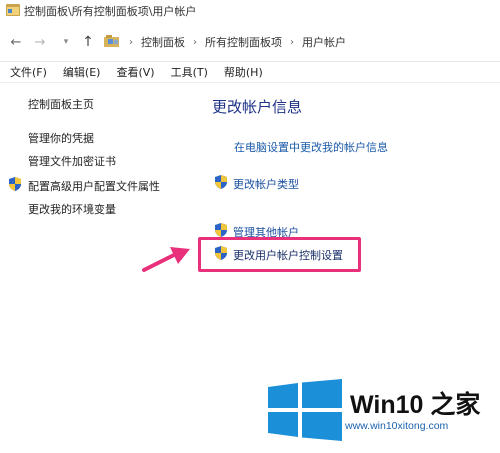  What do you see at coordinates (135, 72) in the screenshot?
I see `menu-view: 查看(V)` at bounding box center [135, 72].